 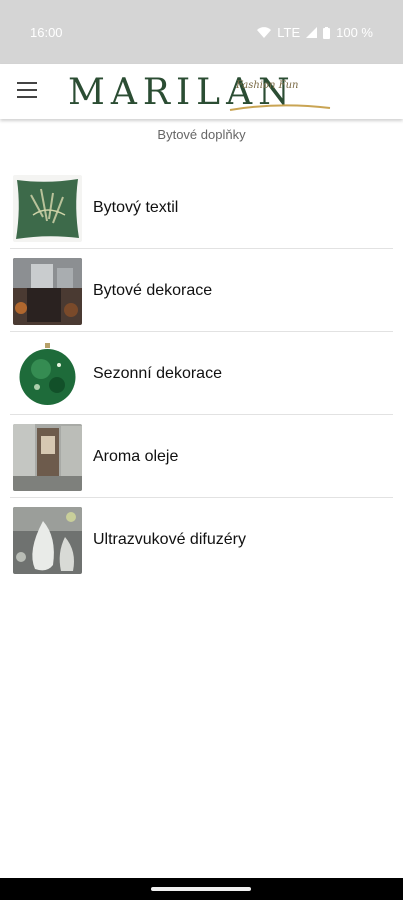 I want to click on list-item-bytovy-textil: Bytový textil, so click(x=201, y=207).